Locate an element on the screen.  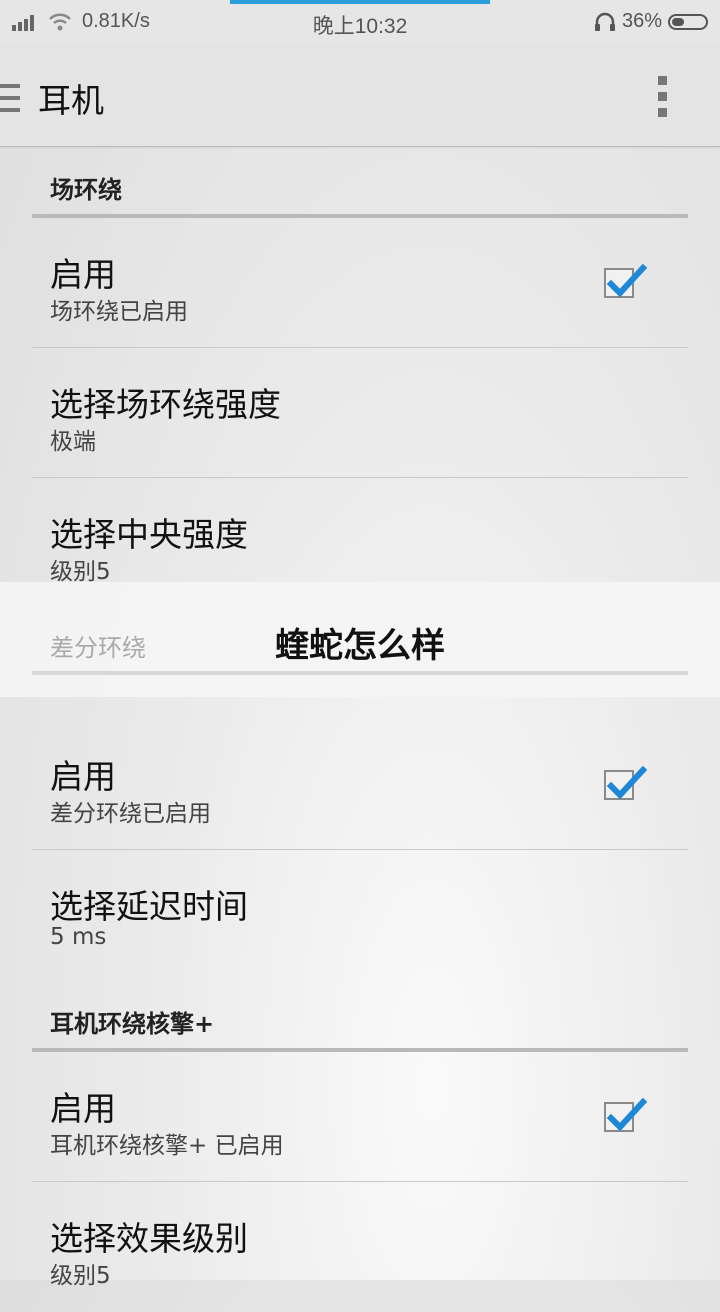
status-right: 36% is located at coordinates (651, 21).